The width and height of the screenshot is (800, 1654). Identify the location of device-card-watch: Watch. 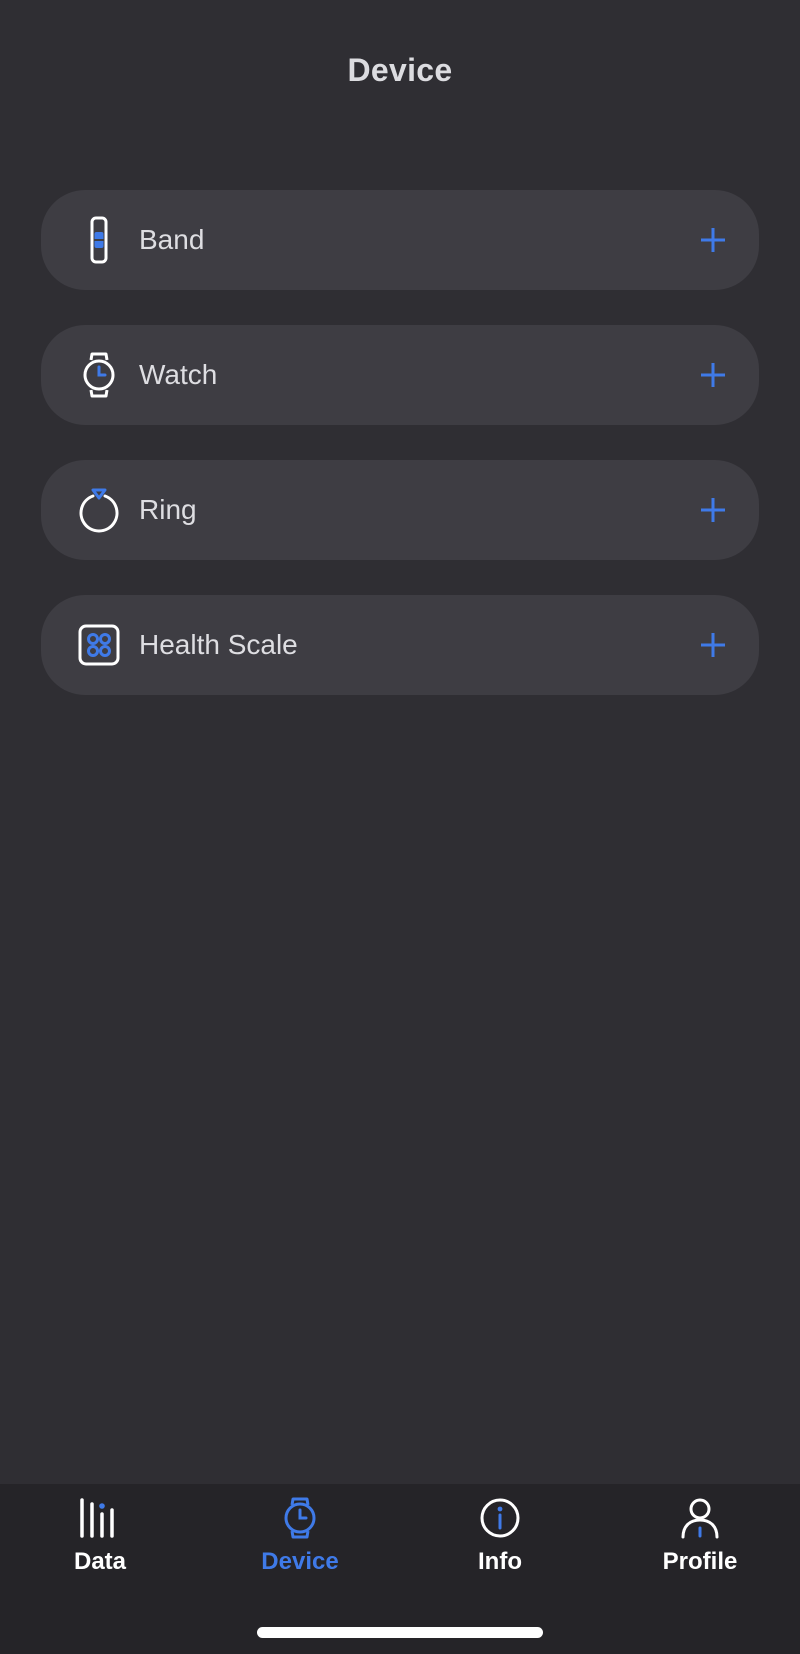
(400, 375).